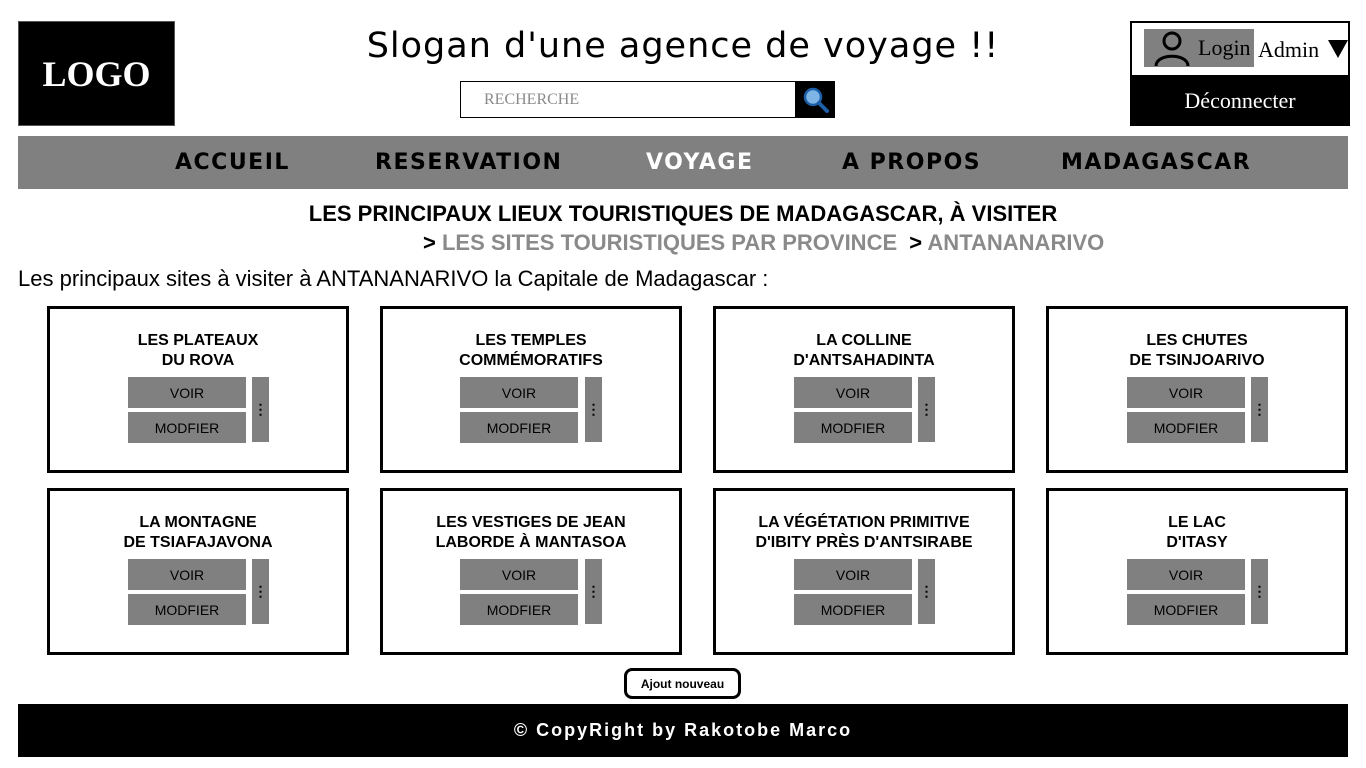  What do you see at coordinates (628, 99) in the screenshot?
I see `search-input` at bounding box center [628, 99].